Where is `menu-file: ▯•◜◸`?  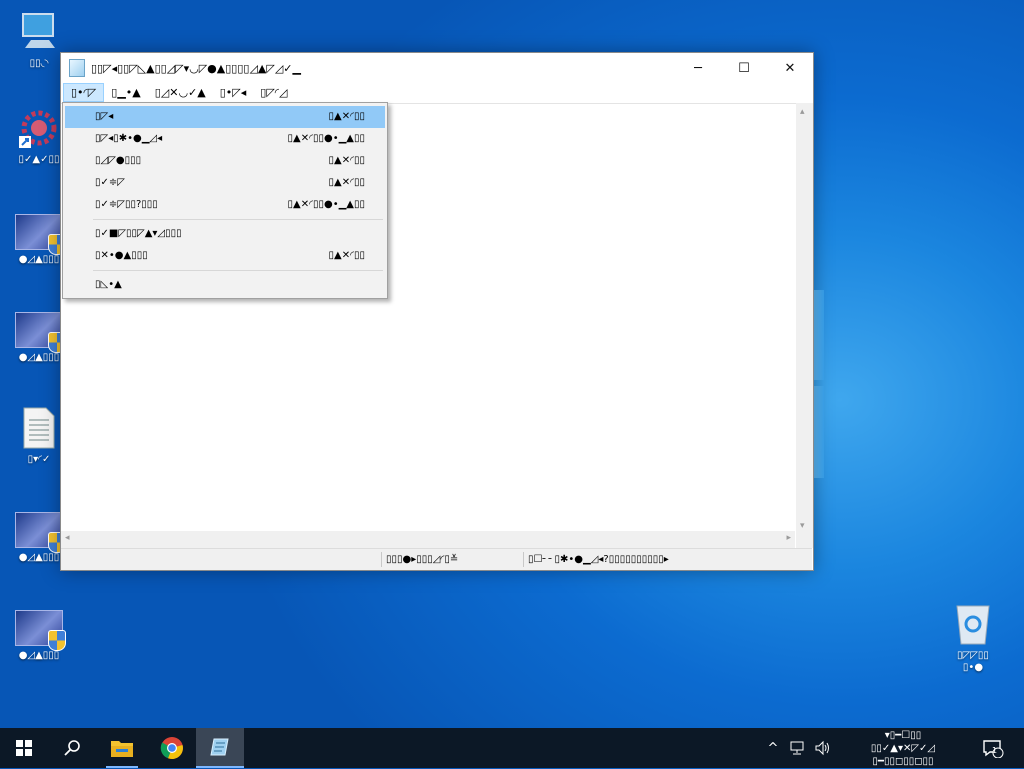
menu-file: ▯•◜◸ is located at coordinates (84, 92).